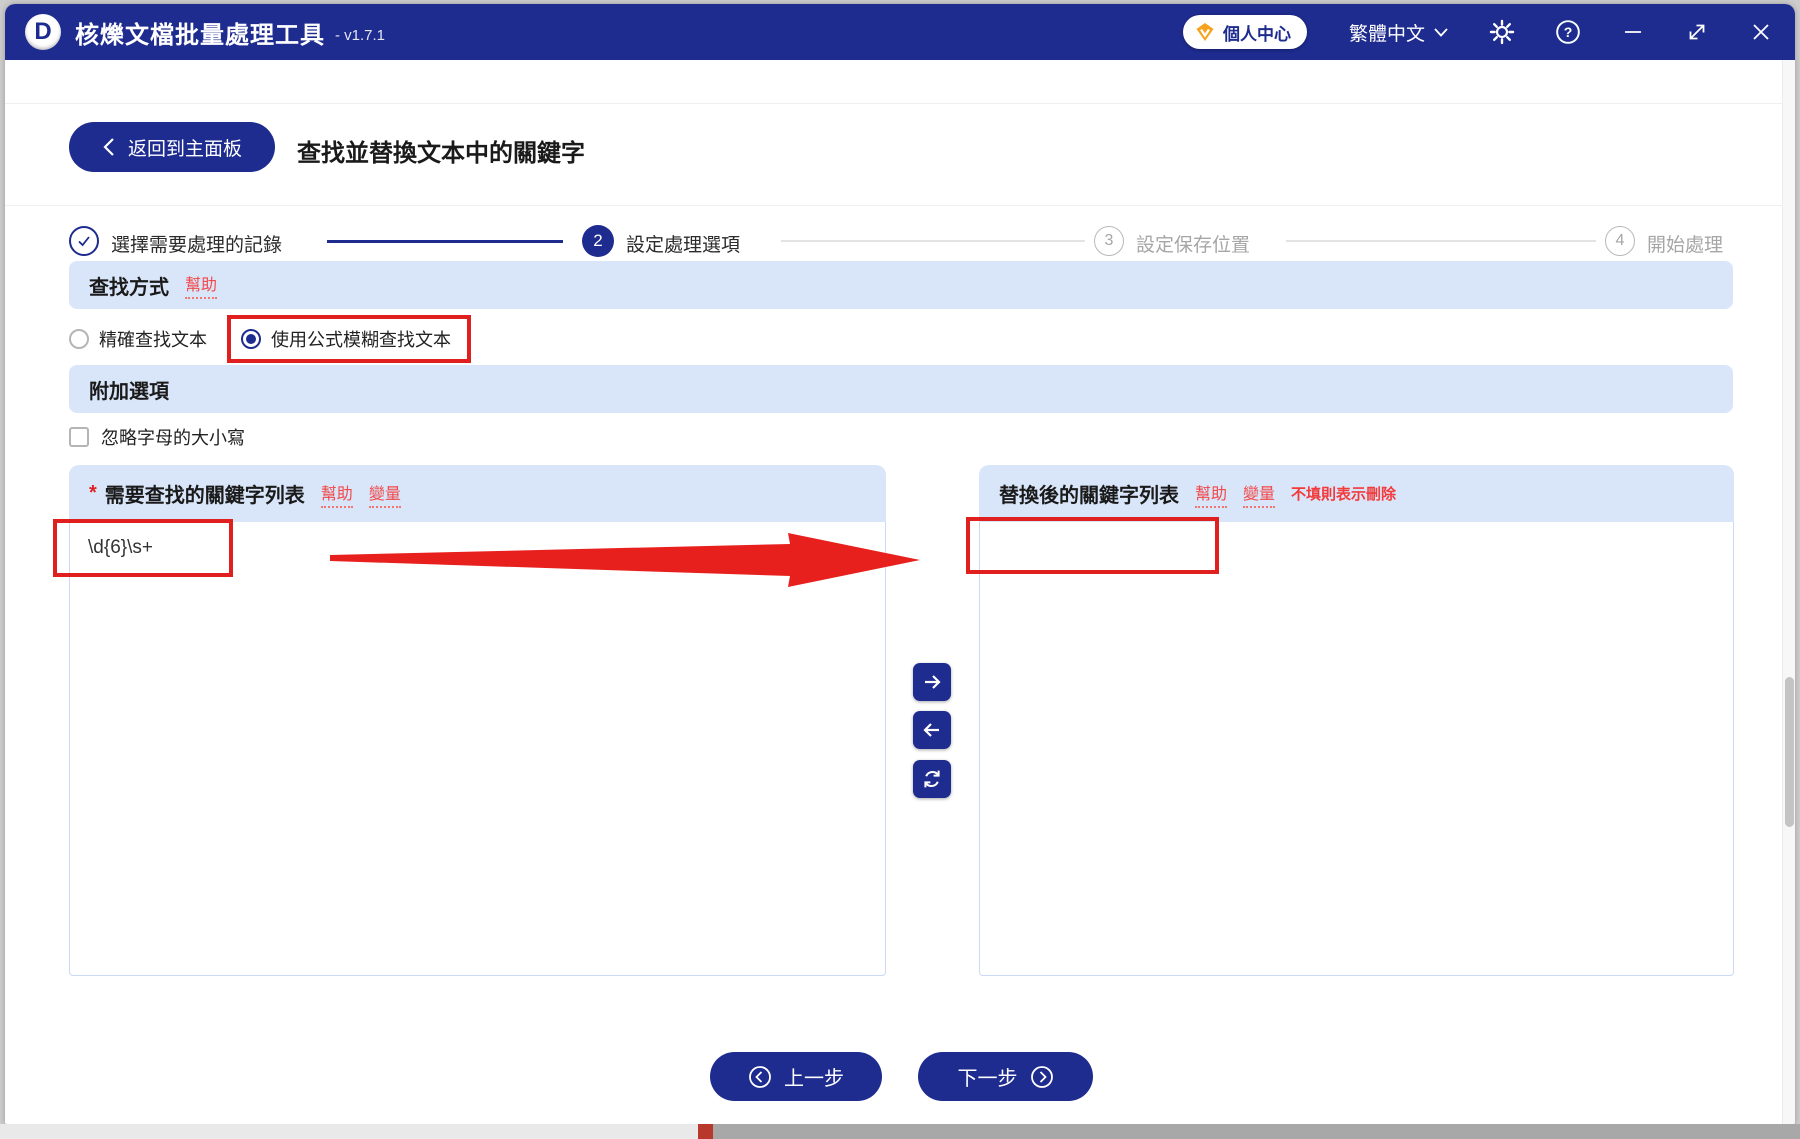 This screenshot has height=1139, width=1800. Describe the element at coordinates (1256, 34) in the screenshot. I see `user-center-label: 個人中心` at that location.